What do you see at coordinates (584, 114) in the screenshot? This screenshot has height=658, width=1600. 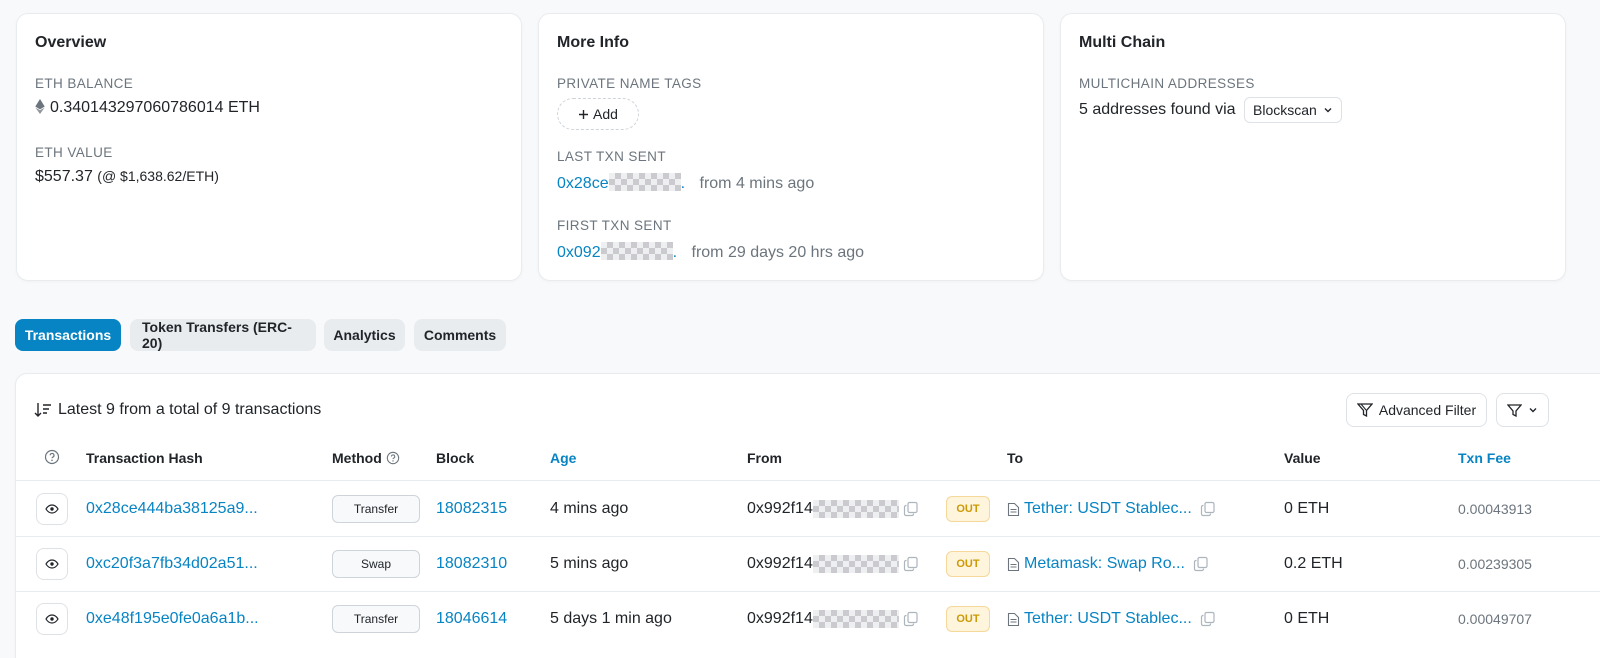 I see `plus-icon` at bounding box center [584, 114].